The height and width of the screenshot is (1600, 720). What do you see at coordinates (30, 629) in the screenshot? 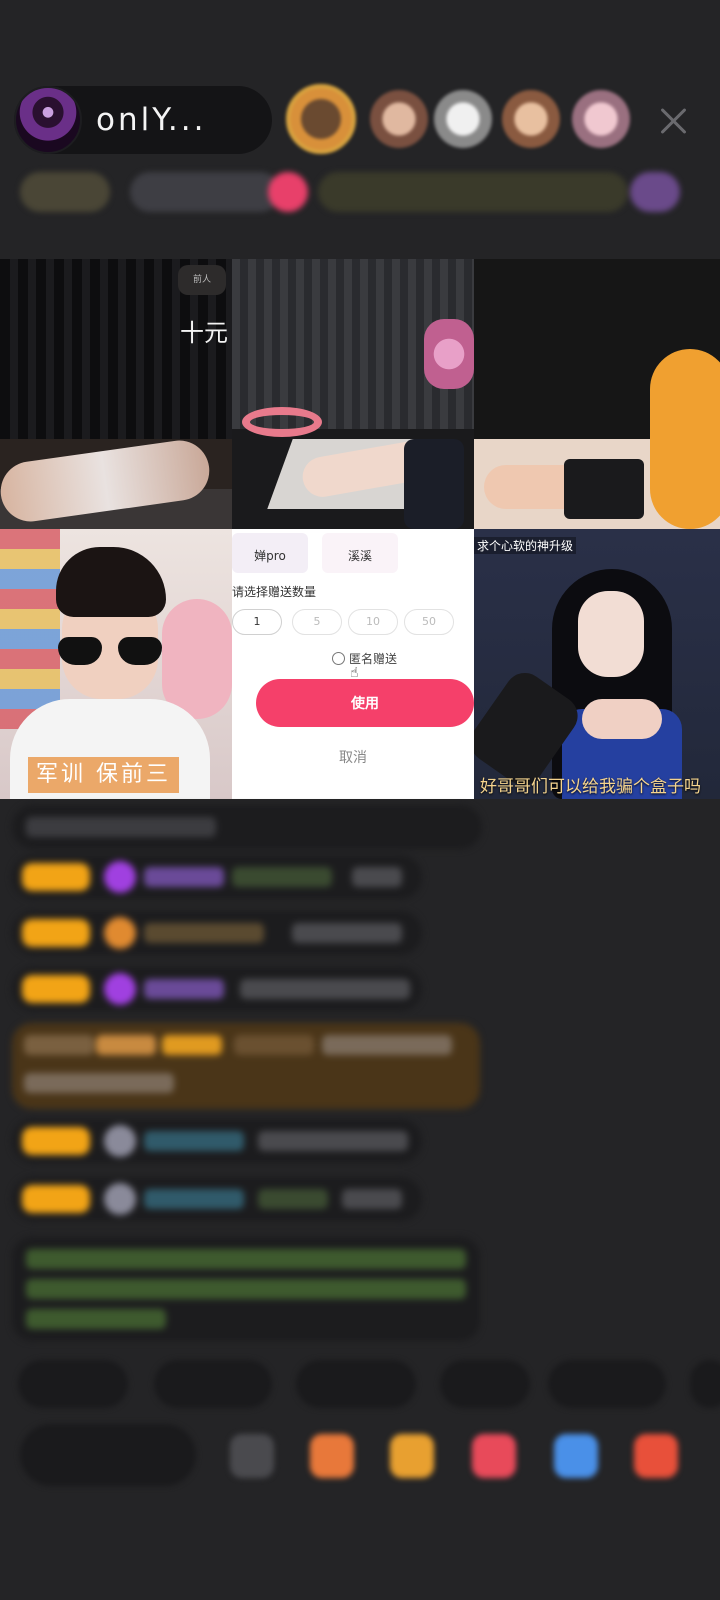
I see `tile-background` at bounding box center [30, 629].